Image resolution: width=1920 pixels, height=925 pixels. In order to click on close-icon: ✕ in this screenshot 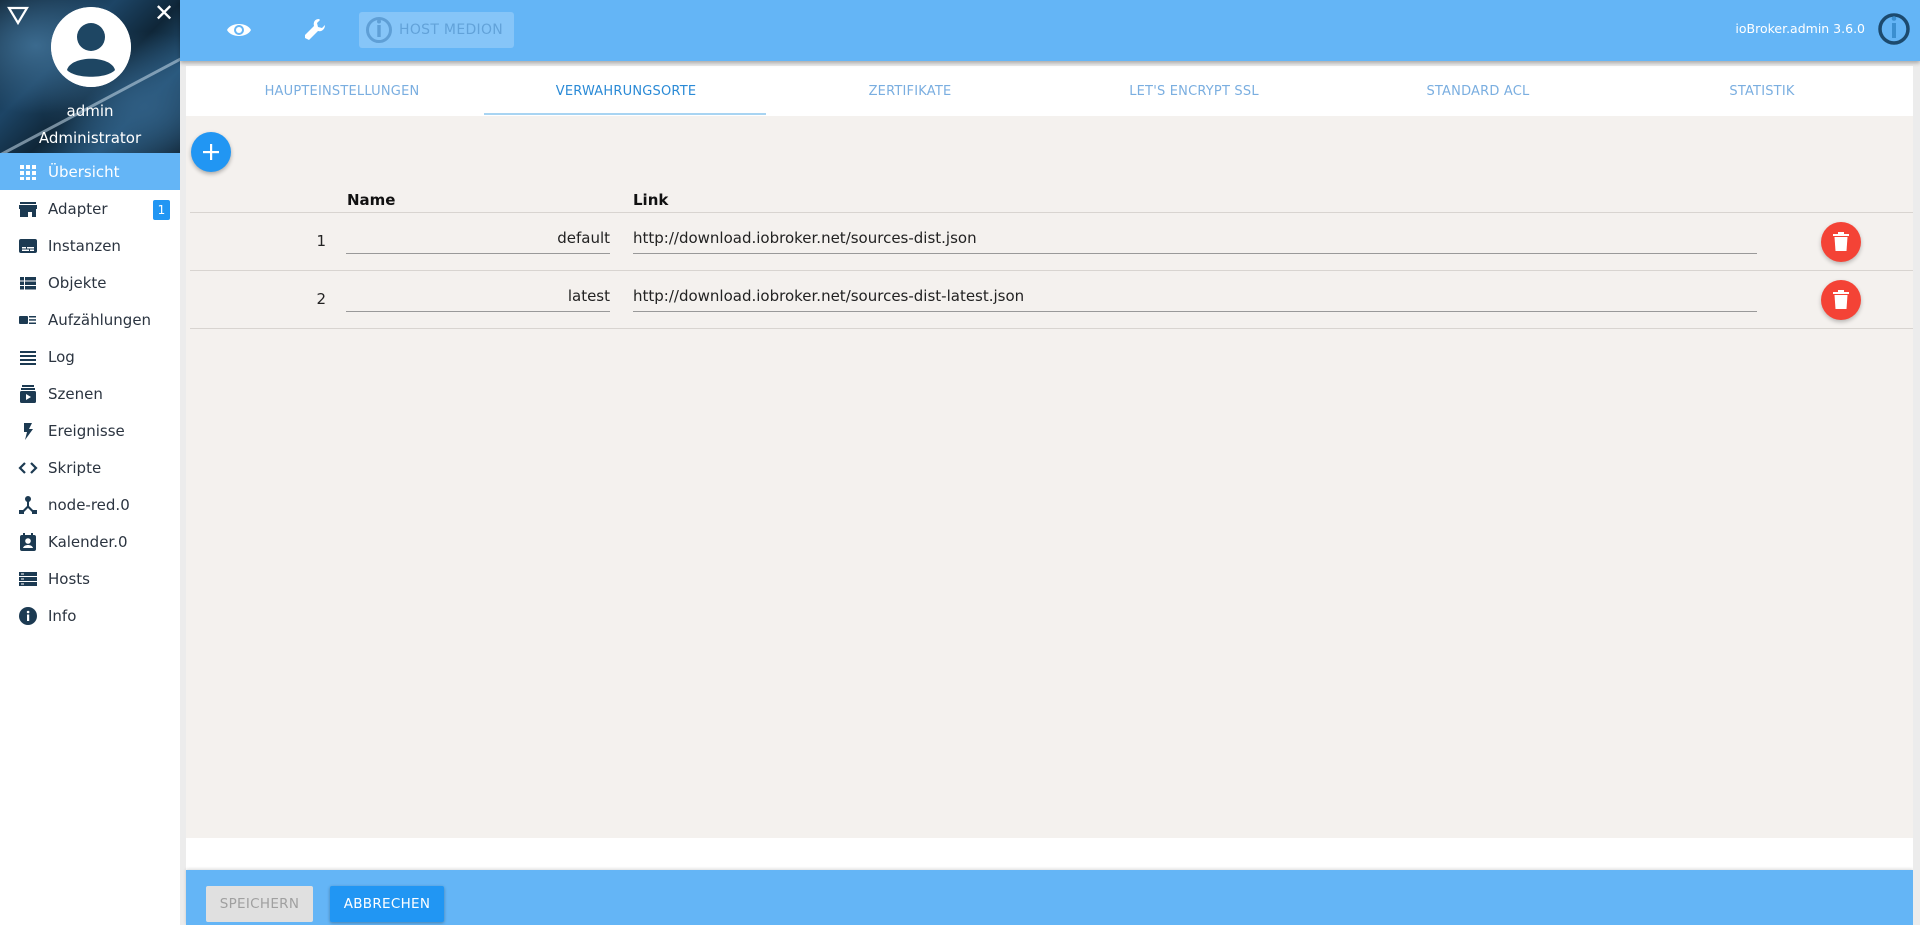, I will do `click(164, 13)`.